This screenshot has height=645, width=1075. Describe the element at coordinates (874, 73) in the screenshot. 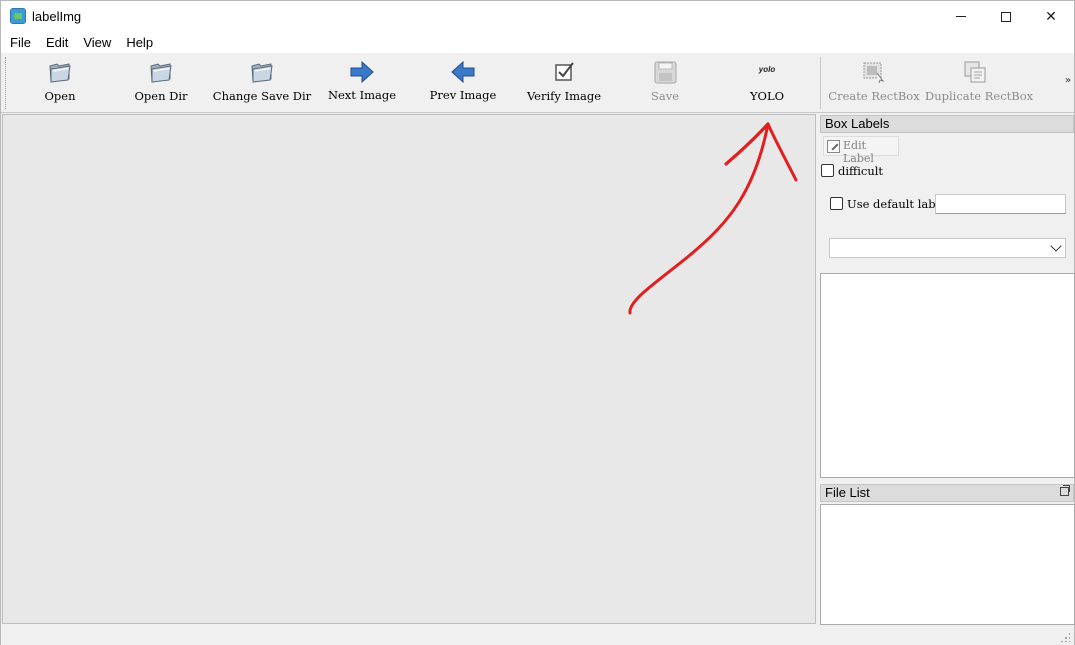

I see `create-rectbox-icon` at that location.